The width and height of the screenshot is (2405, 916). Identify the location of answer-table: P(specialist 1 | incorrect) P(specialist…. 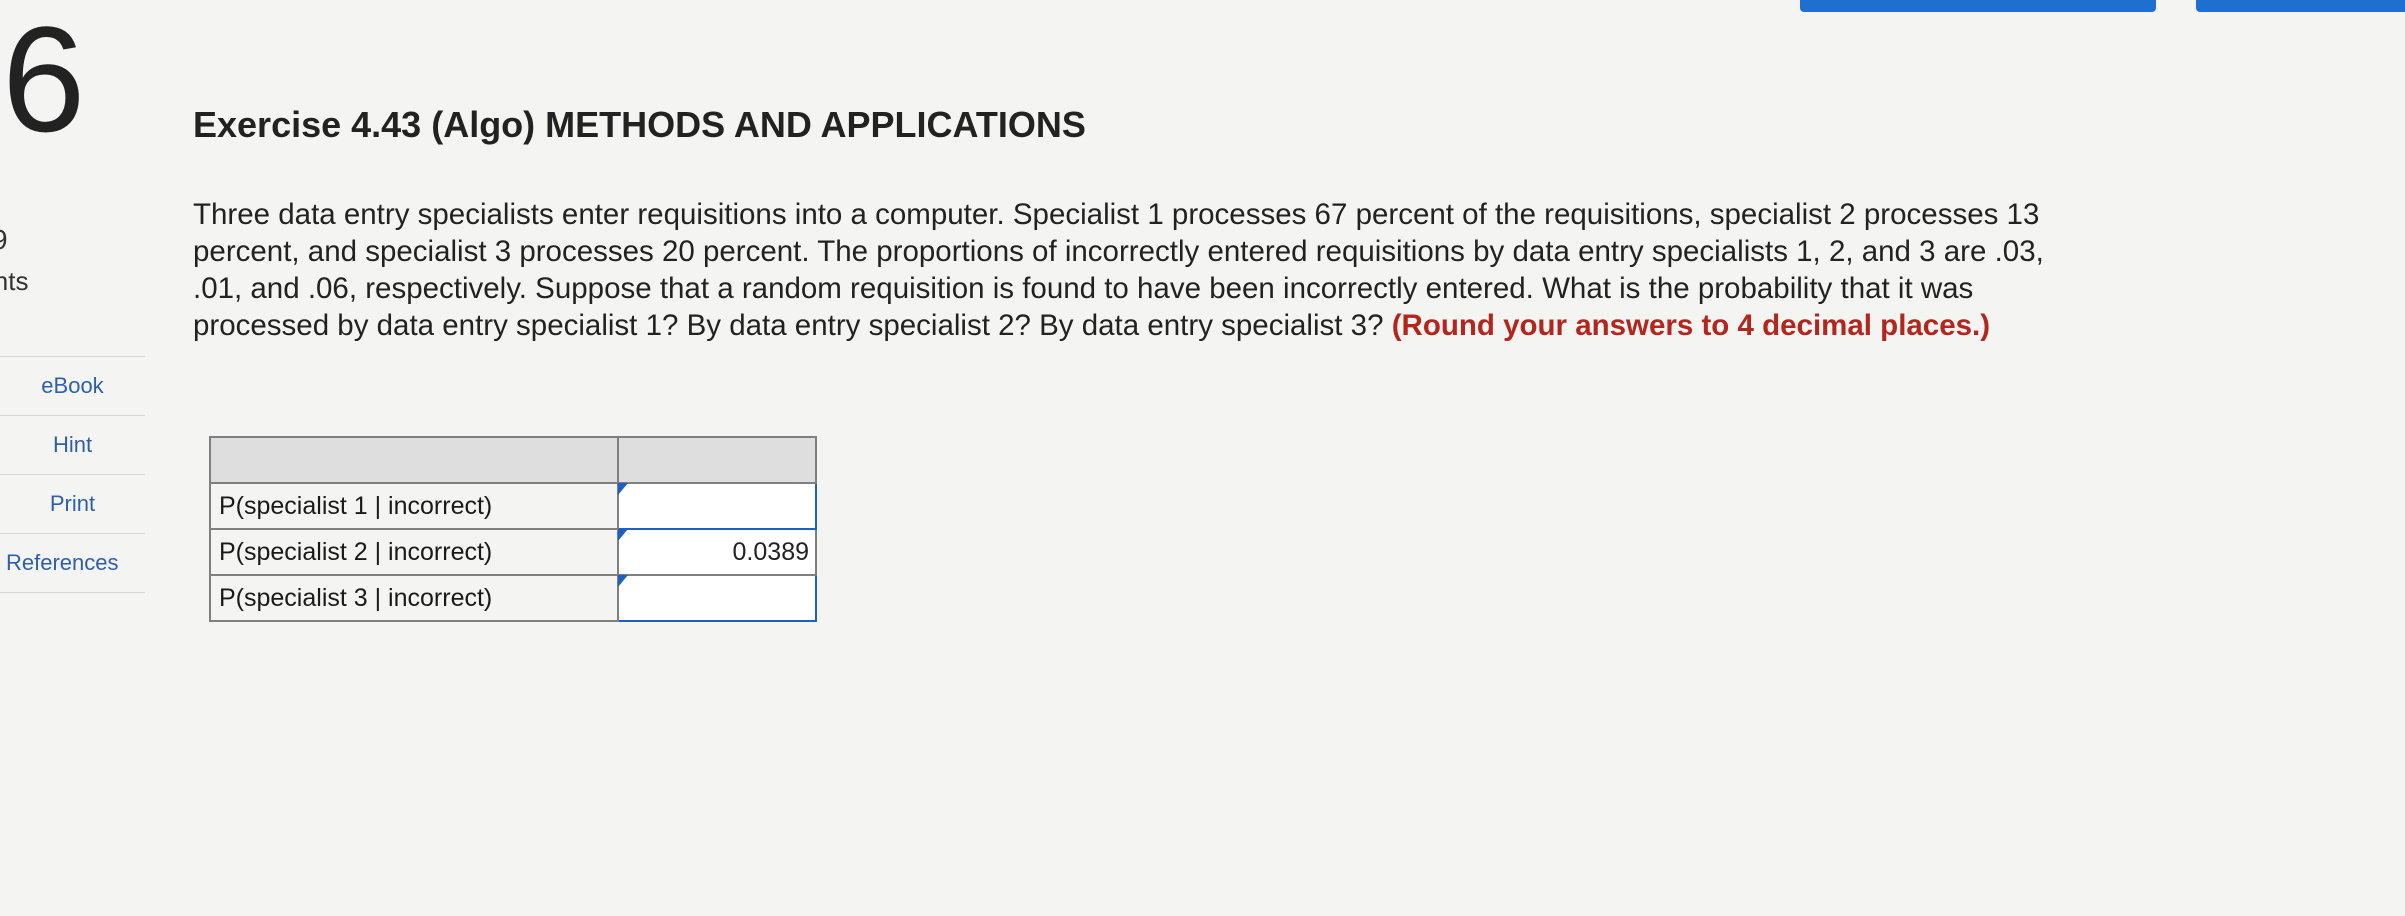
(513, 529).